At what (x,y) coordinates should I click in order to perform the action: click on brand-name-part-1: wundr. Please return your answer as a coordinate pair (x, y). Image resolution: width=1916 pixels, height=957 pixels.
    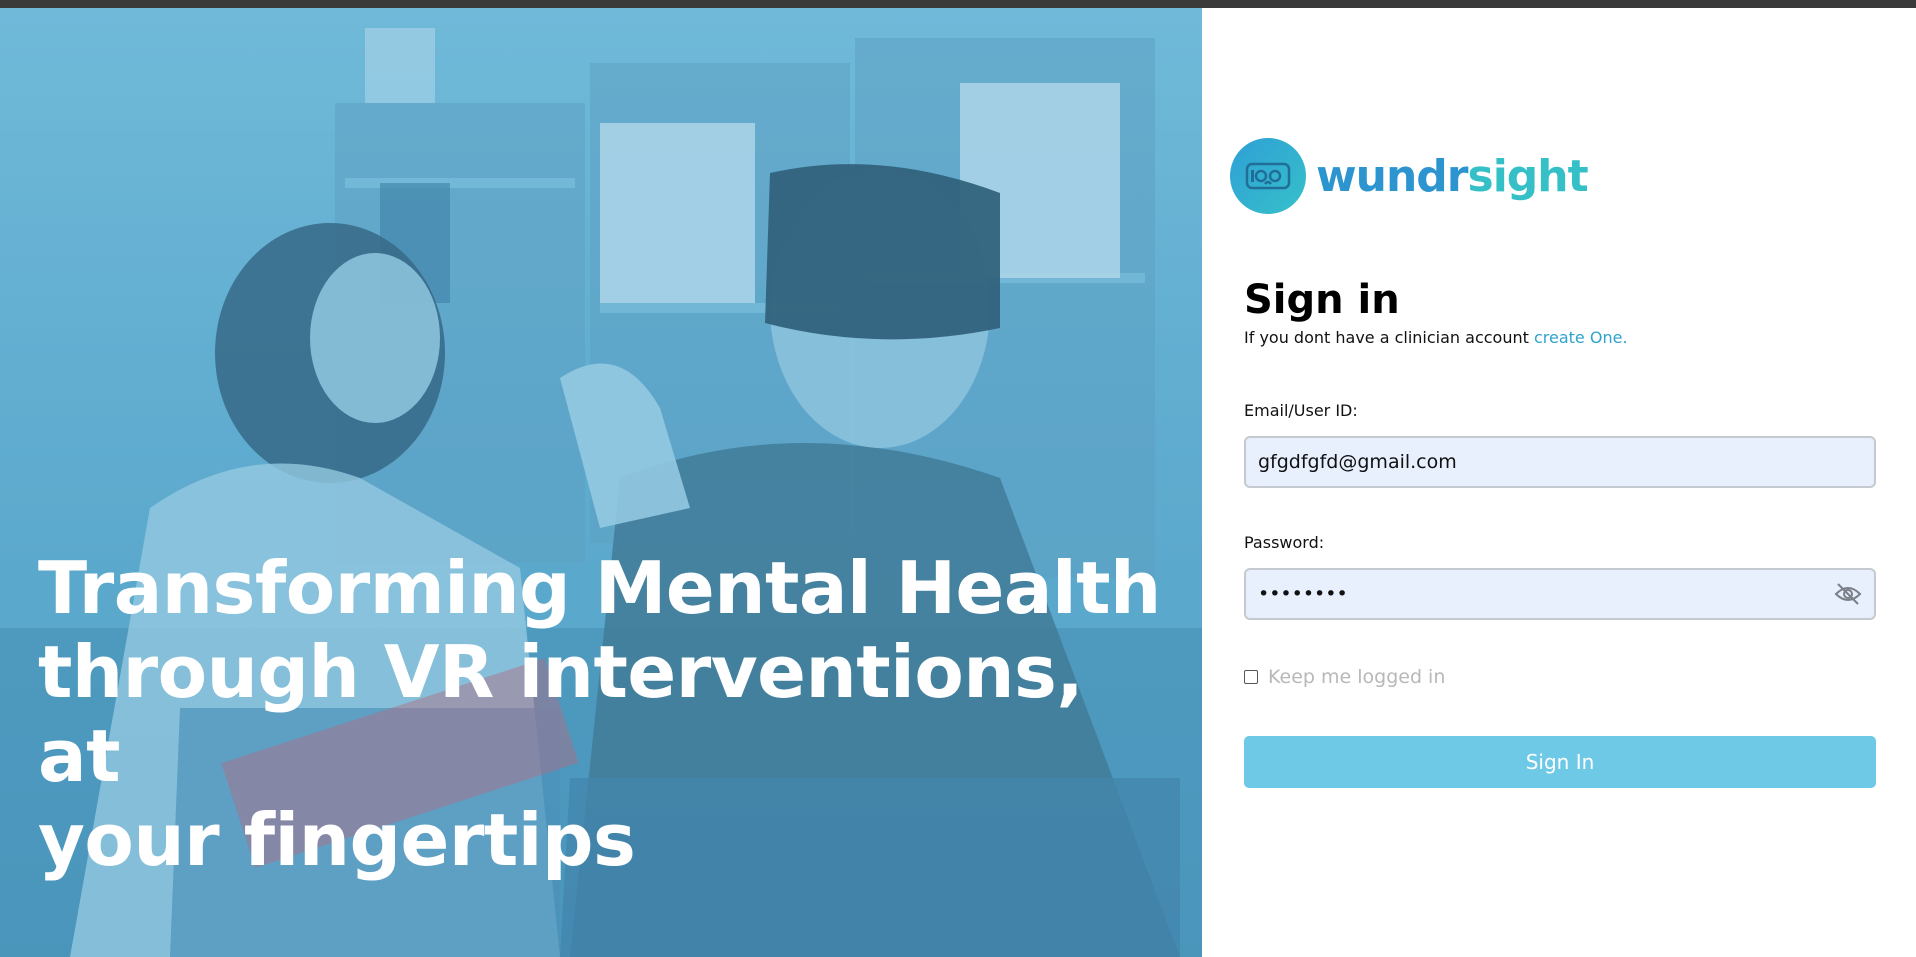
    Looking at the image, I should click on (1392, 176).